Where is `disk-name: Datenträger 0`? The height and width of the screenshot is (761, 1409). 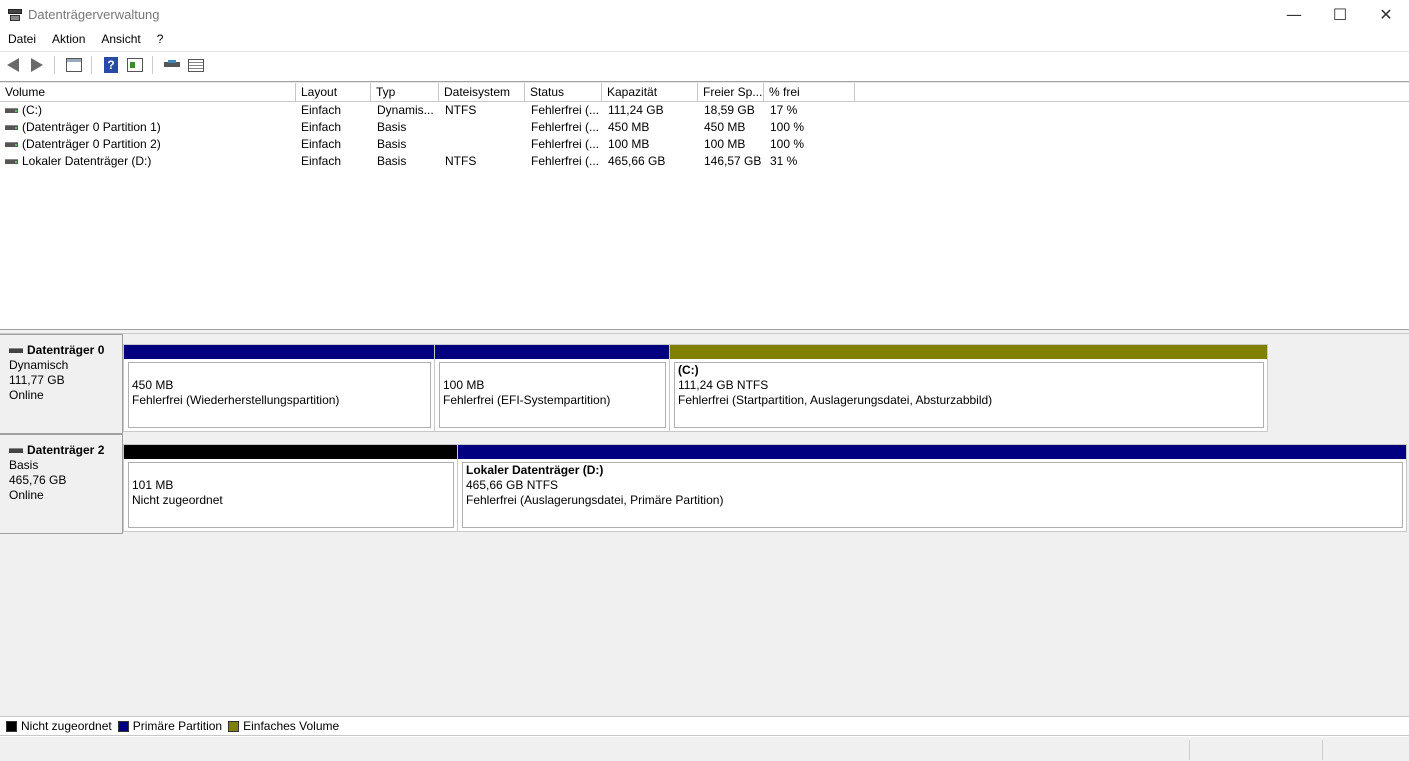 disk-name: Datenträger 0 is located at coordinates (66, 350).